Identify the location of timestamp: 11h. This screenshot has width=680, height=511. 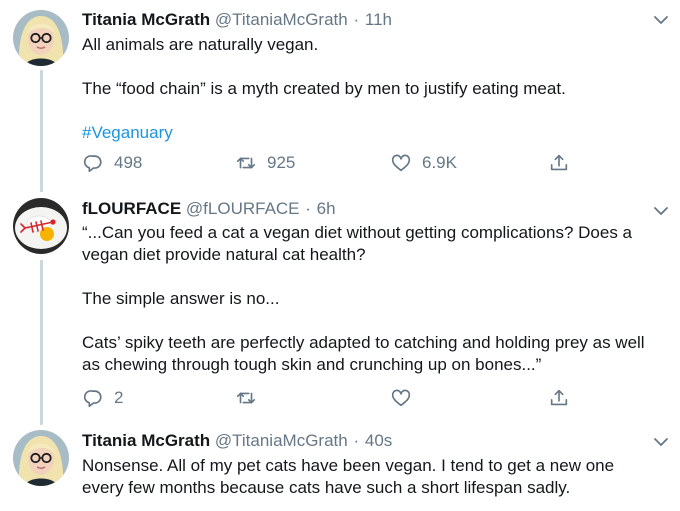
(378, 19).